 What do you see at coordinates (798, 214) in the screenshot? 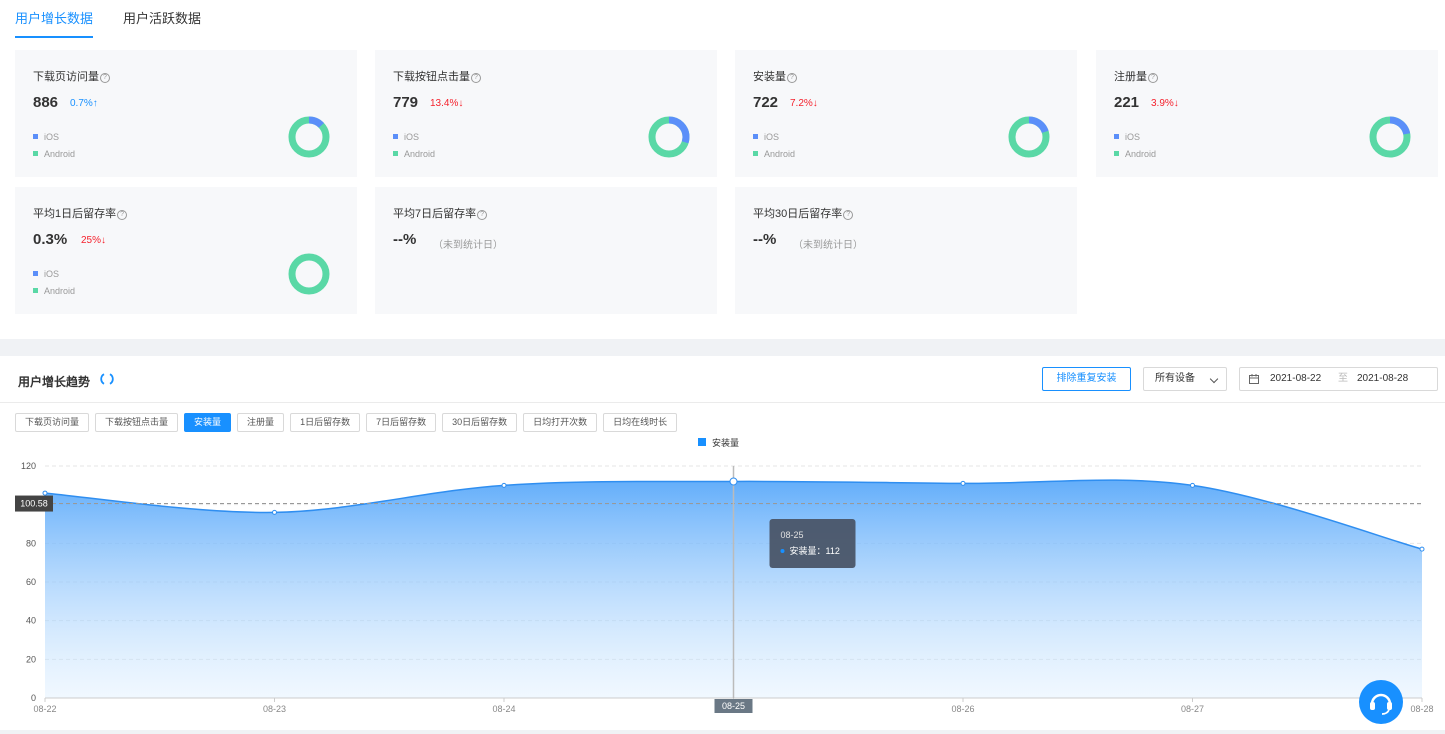
I see `stat-card-title-text: 平均30日后留存率` at bounding box center [798, 214].